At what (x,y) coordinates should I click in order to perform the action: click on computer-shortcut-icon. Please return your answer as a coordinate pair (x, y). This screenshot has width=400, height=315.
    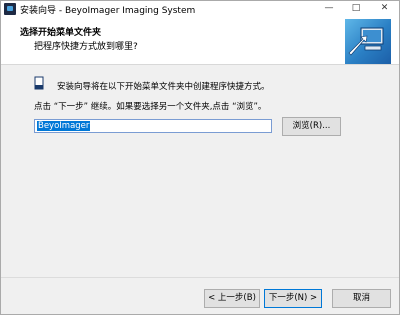
    Looking at the image, I should click on (366, 41).